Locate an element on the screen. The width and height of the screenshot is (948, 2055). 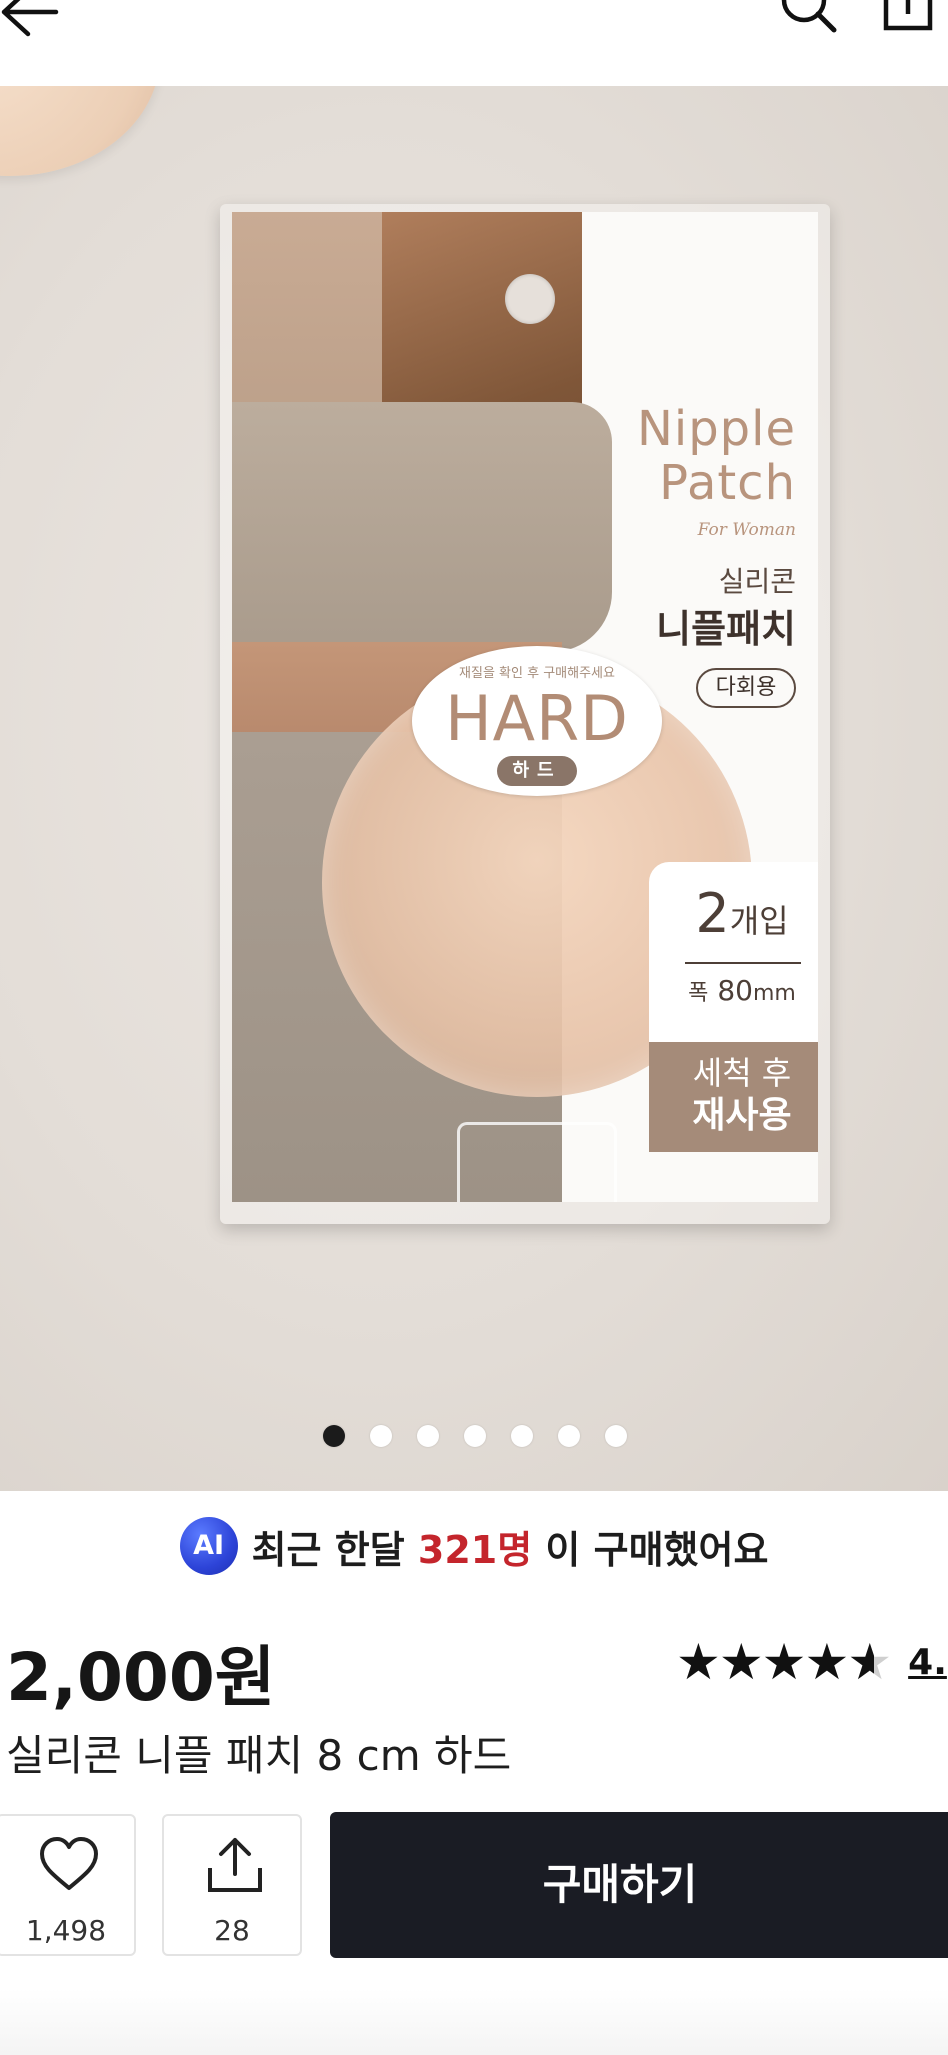
heart-icon is located at coordinates (69, 1863).